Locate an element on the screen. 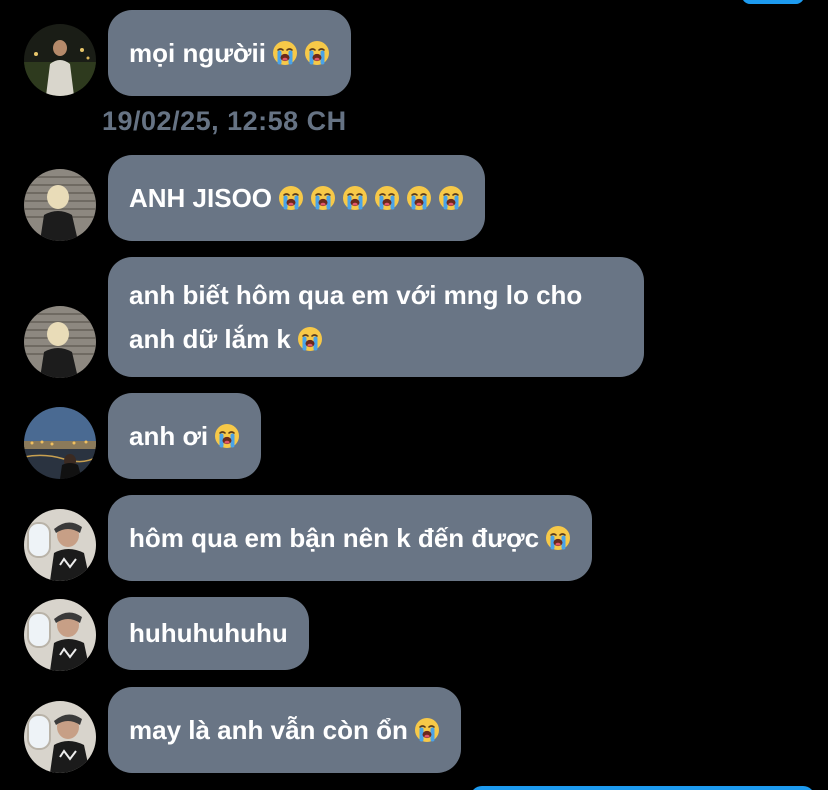 Image resolution: width=828 pixels, height=790 pixels. message-text: may là anh vẫn còn ổn is located at coordinates (268, 730).